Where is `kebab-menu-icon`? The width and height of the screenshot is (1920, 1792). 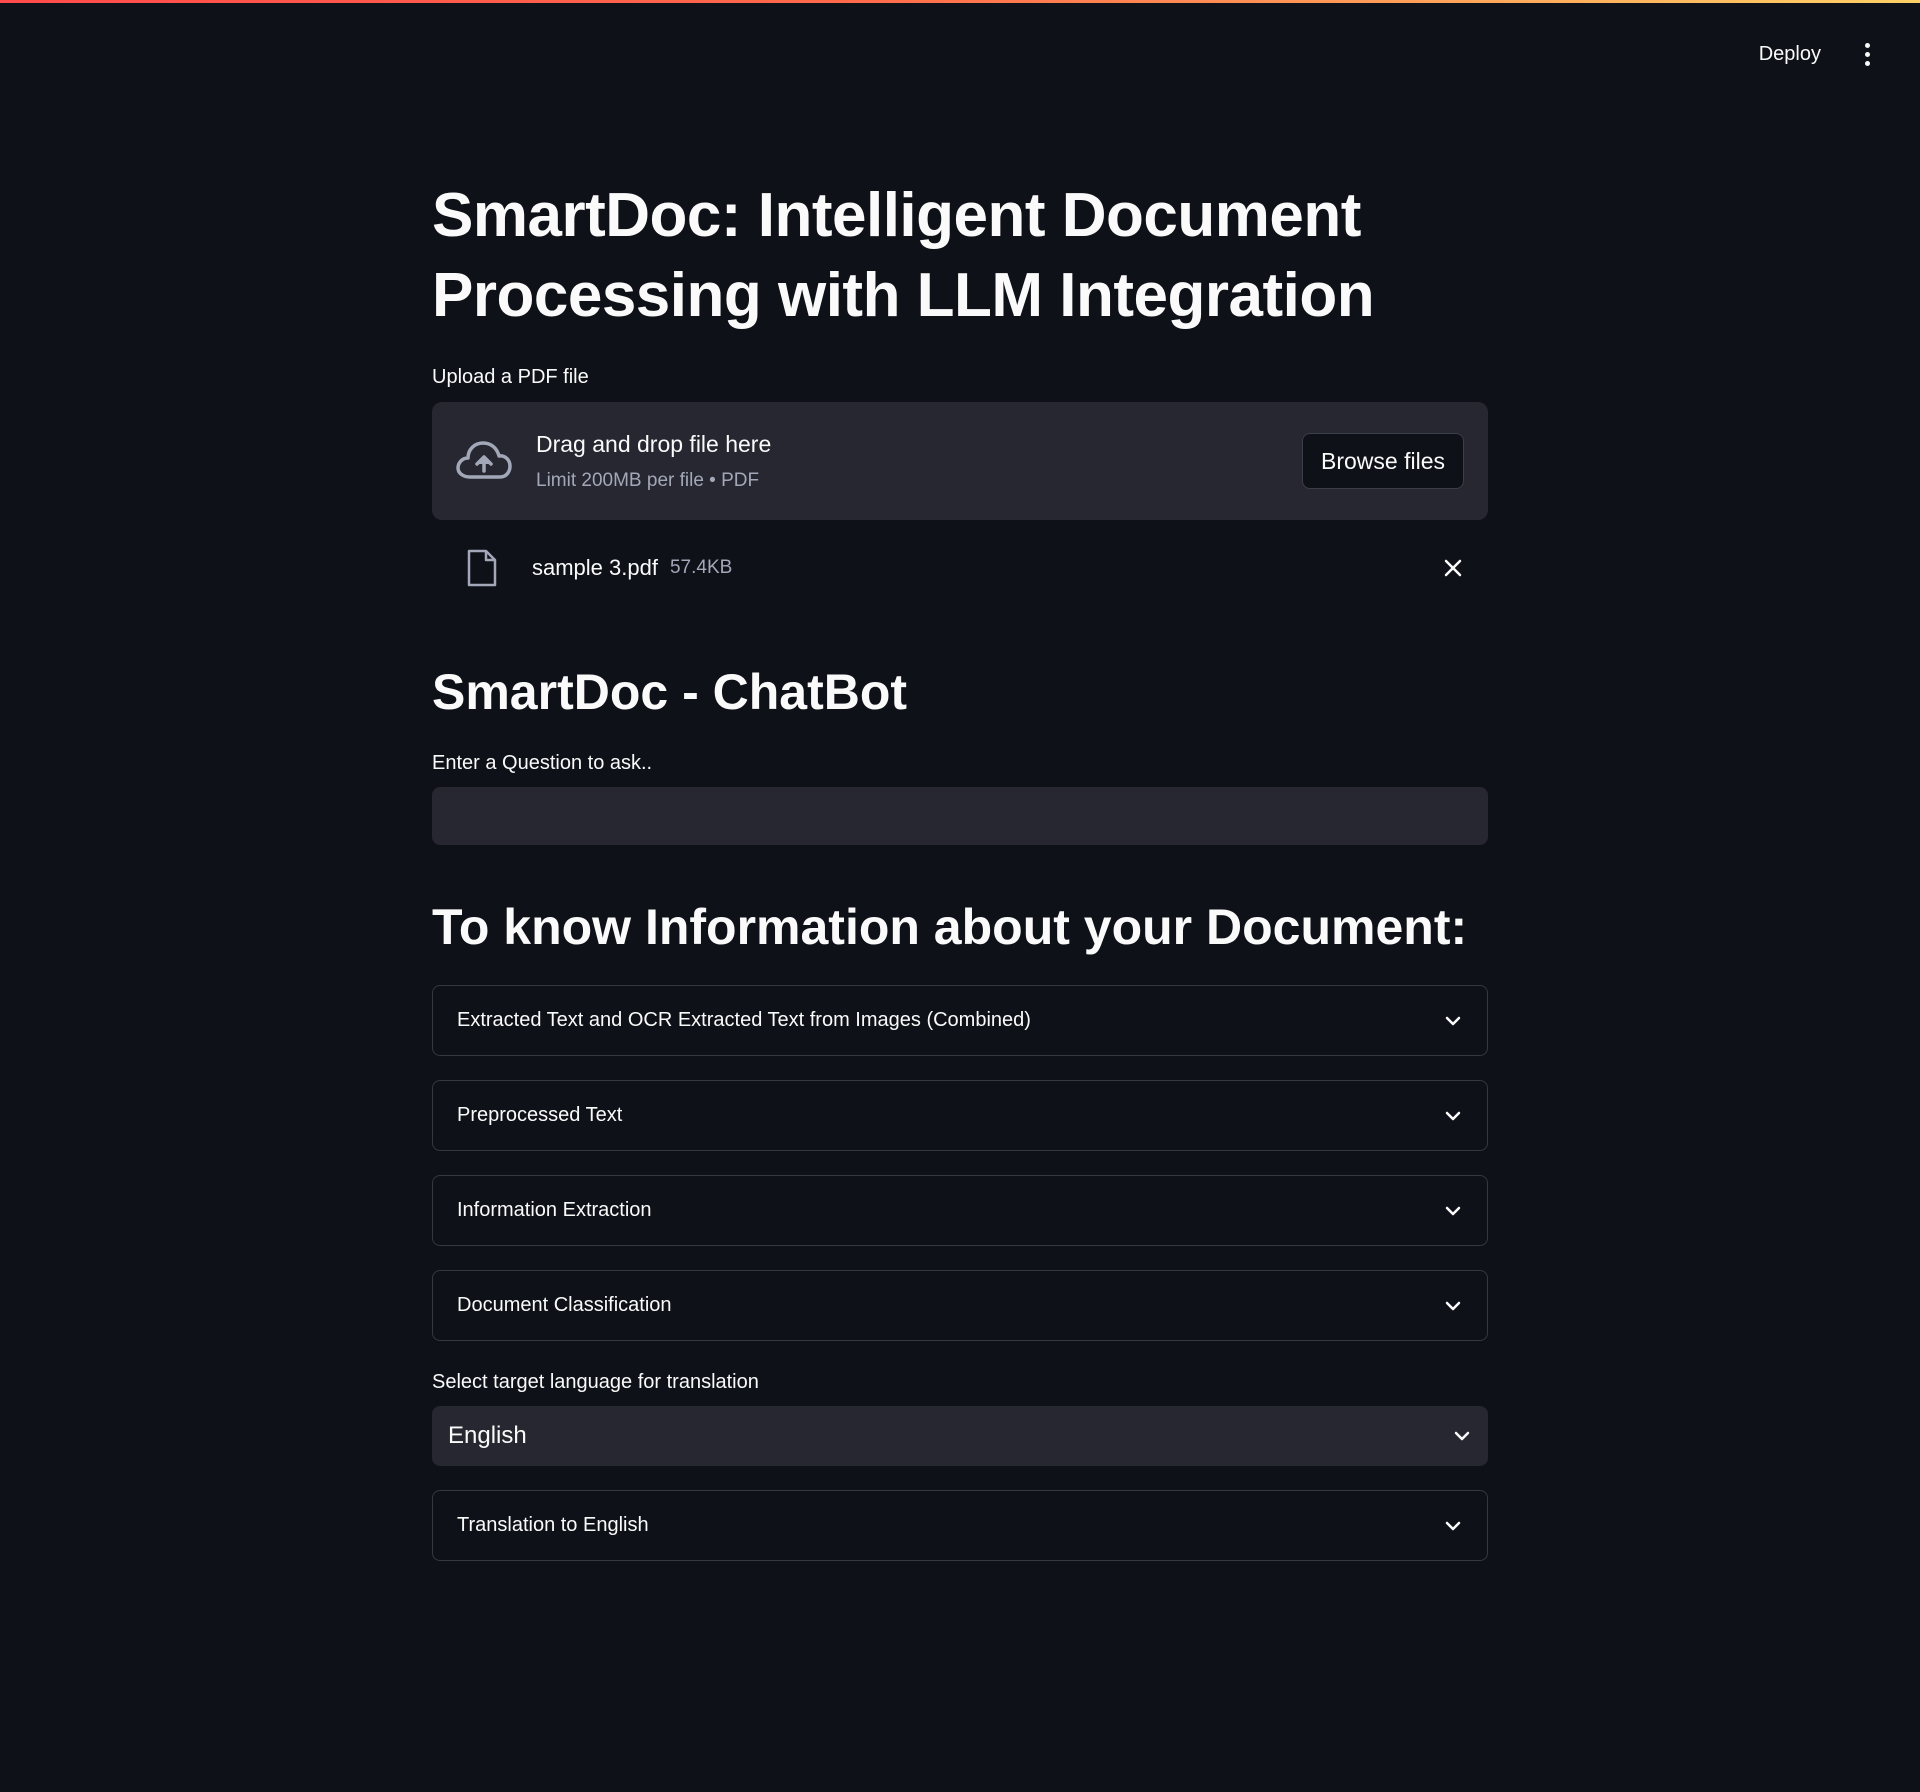
kebab-menu-icon is located at coordinates (1867, 54).